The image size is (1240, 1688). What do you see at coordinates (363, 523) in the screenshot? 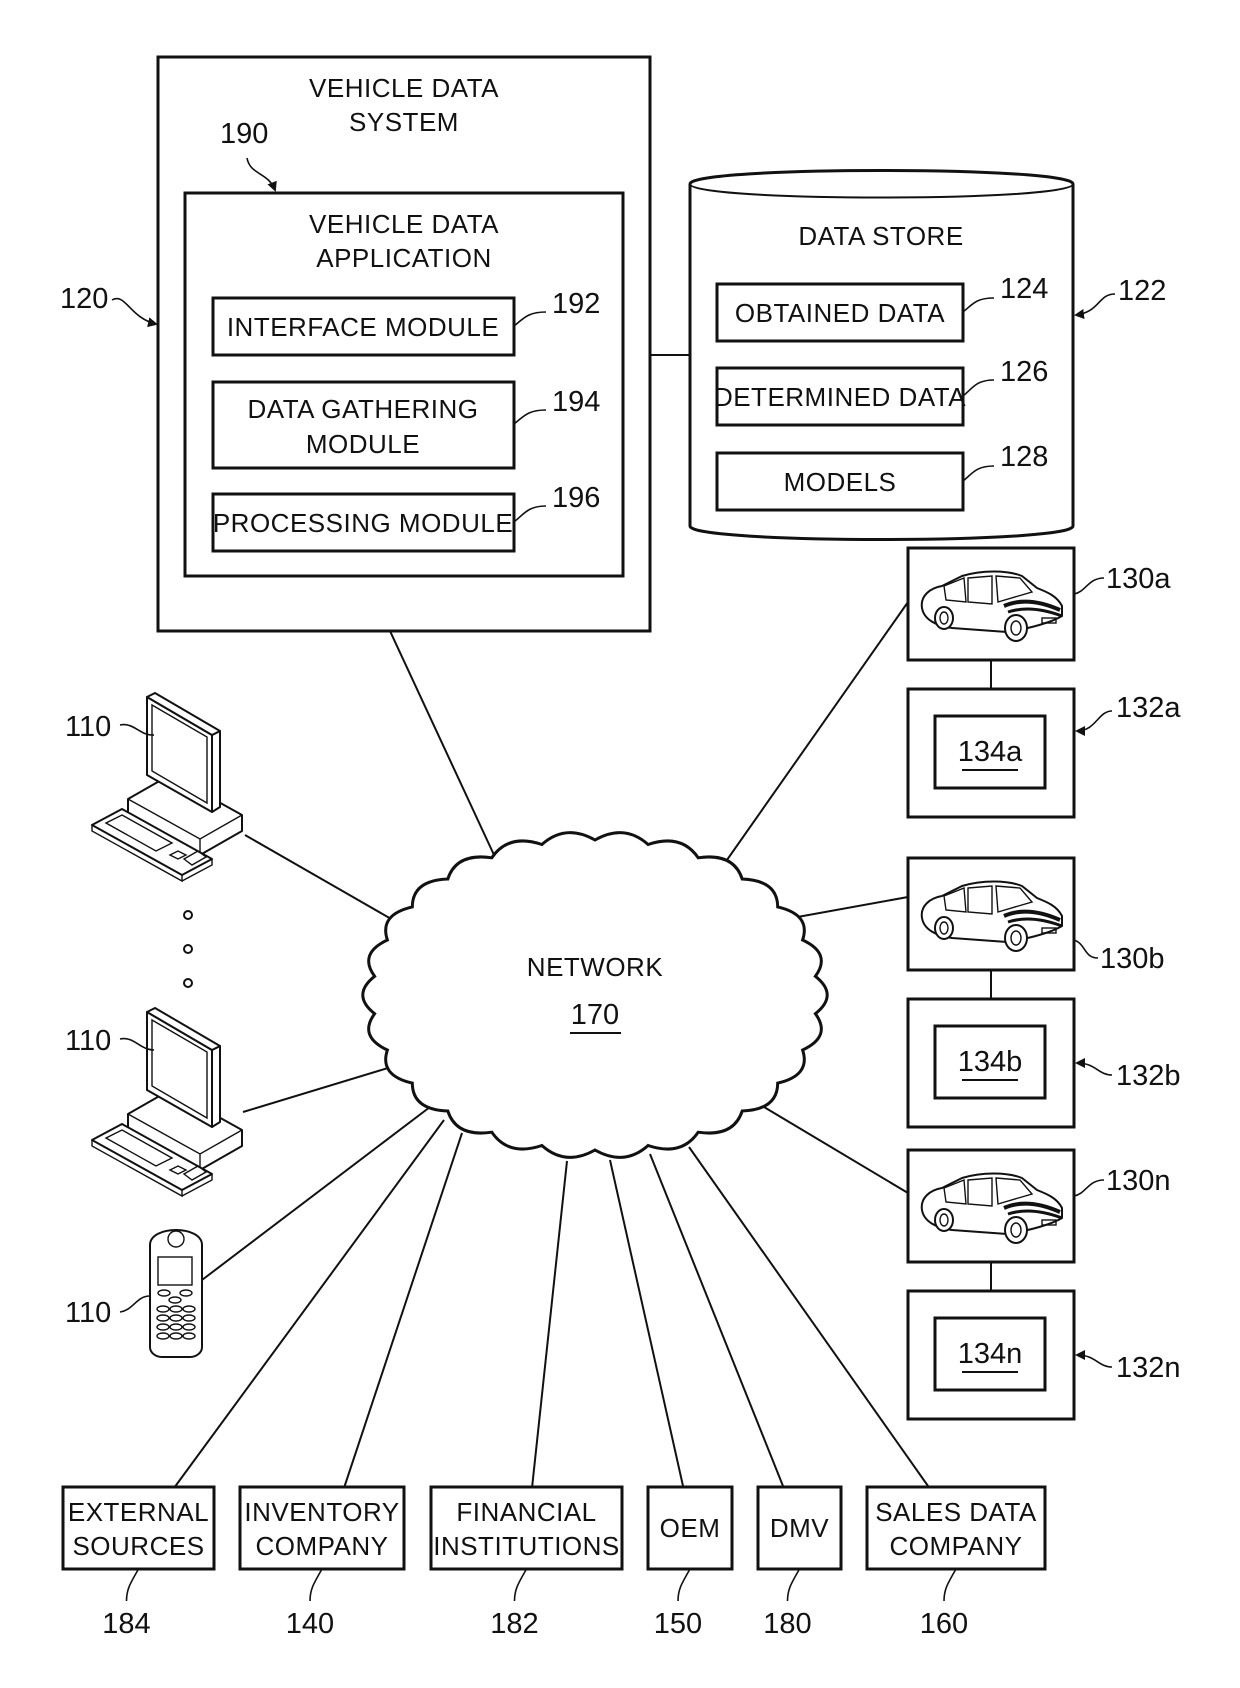
I see `processing-module-label: PROCESSING MODULE` at bounding box center [363, 523].